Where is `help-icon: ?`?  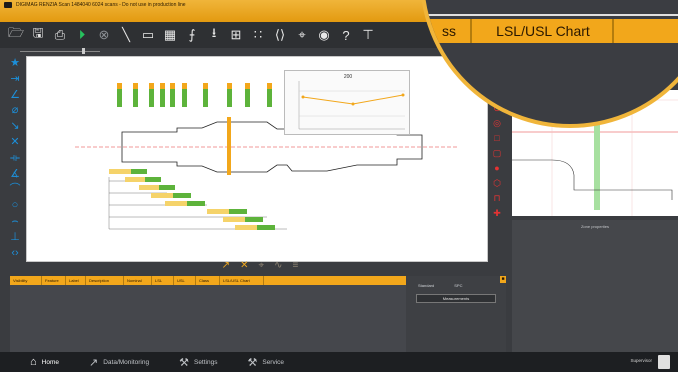
help-icon: ? is located at coordinates (346, 35).